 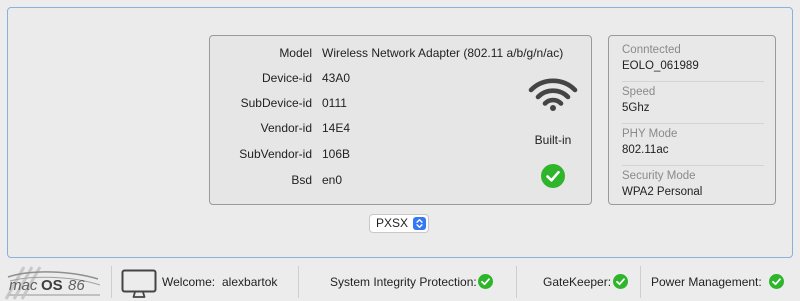 What do you see at coordinates (693, 145) in the screenshot?
I see `status-phy-mode: PHY Mode 802.11ac` at bounding box center [693, 145].